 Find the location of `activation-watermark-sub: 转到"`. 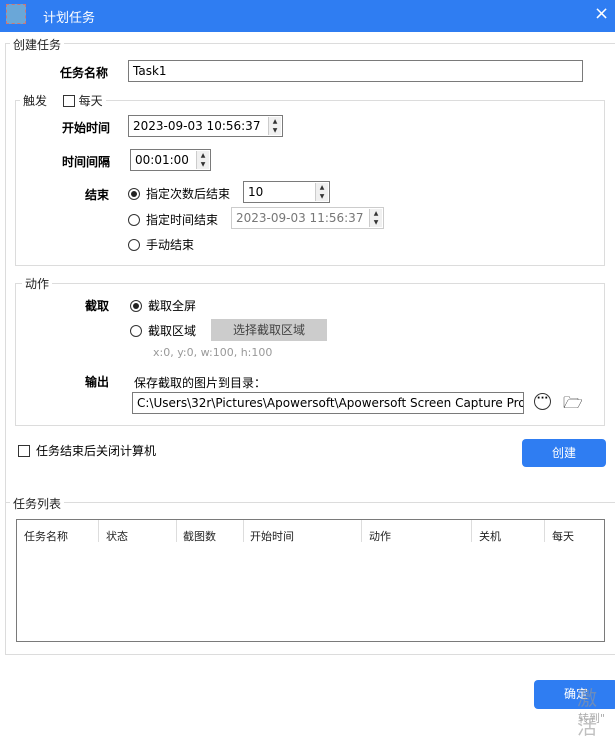

activation-watermark-sub: 转到" is located at coordinates (592, 718).